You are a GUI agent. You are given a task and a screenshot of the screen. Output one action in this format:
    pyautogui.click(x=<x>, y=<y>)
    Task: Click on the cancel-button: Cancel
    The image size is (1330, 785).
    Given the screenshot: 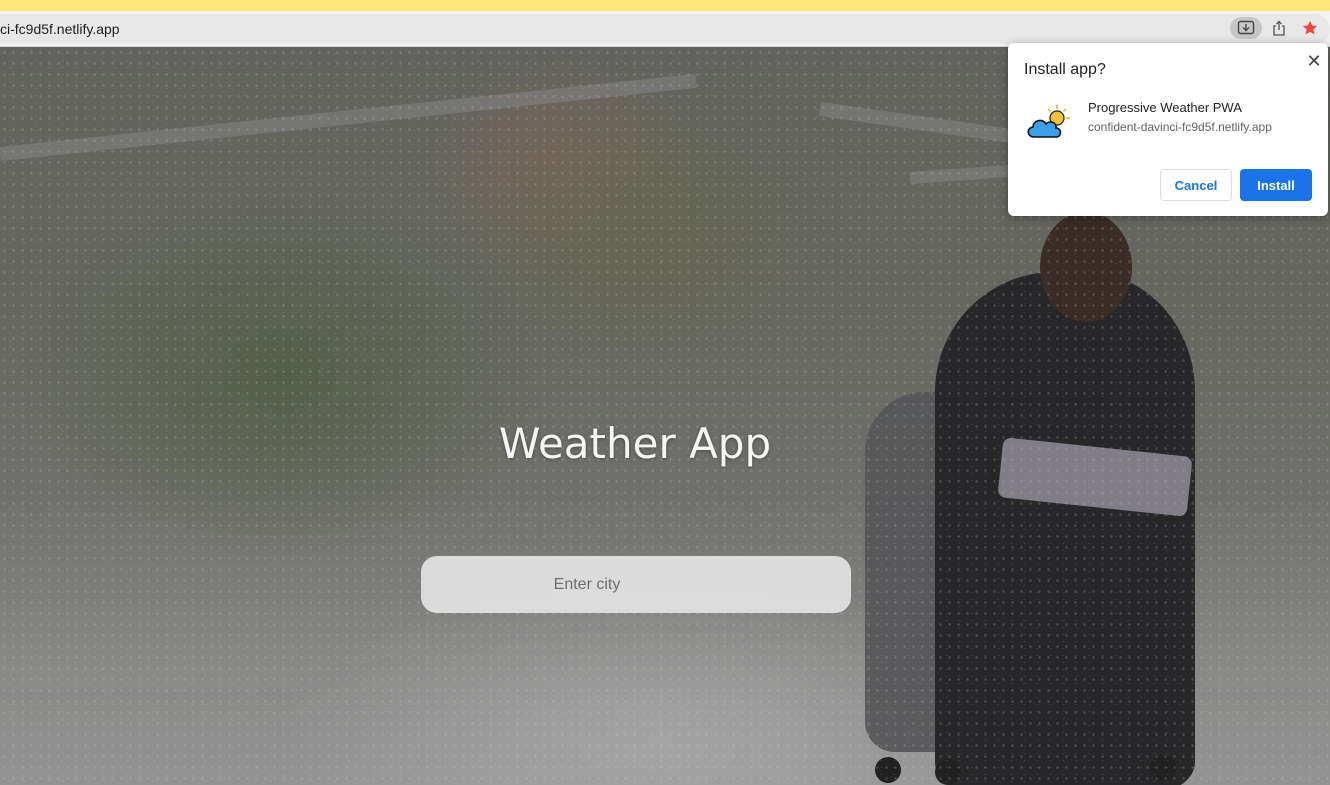 What is the action you would take?
    pyautogui.click(x=1196, y=185)
    